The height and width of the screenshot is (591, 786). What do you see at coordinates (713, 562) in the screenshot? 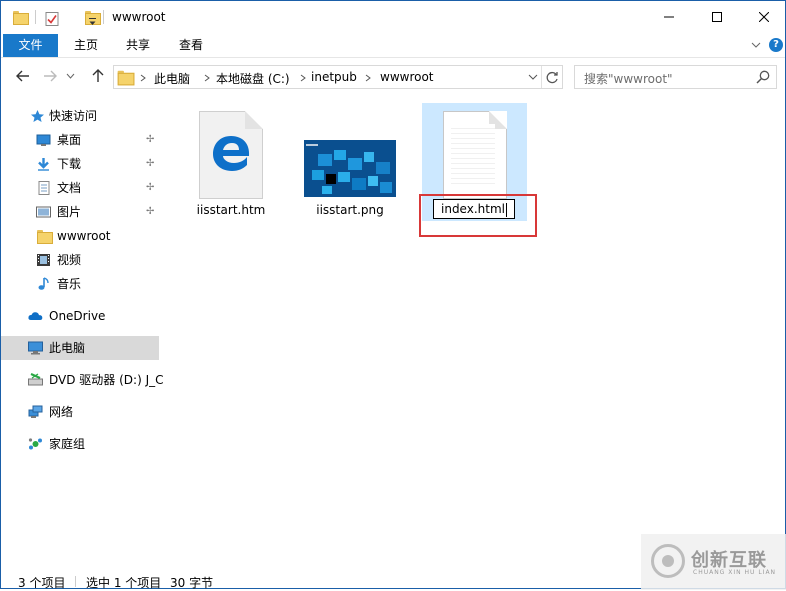
I see `watermark: 创新互联 CHUANG XIN HU LIAN` at bounding box center [713, 562].